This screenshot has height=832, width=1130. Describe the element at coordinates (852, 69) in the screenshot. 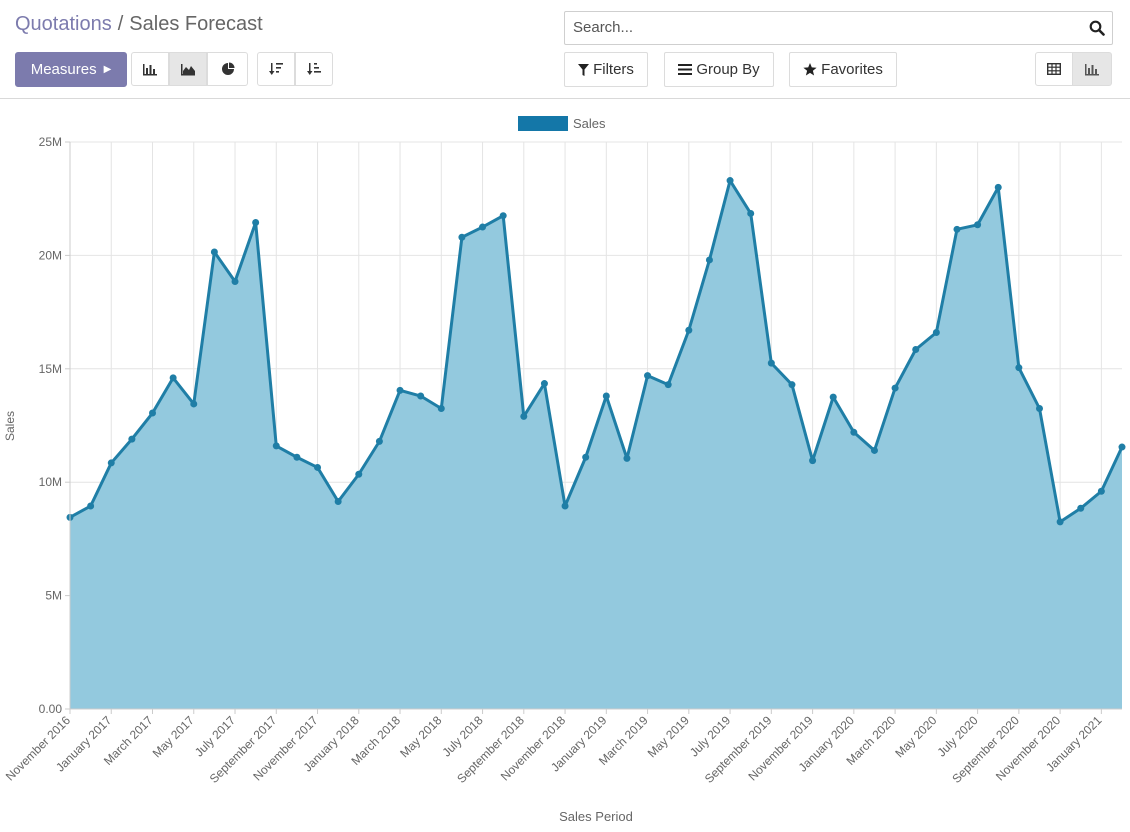

I see `favorites-label: Favorites` at that location.